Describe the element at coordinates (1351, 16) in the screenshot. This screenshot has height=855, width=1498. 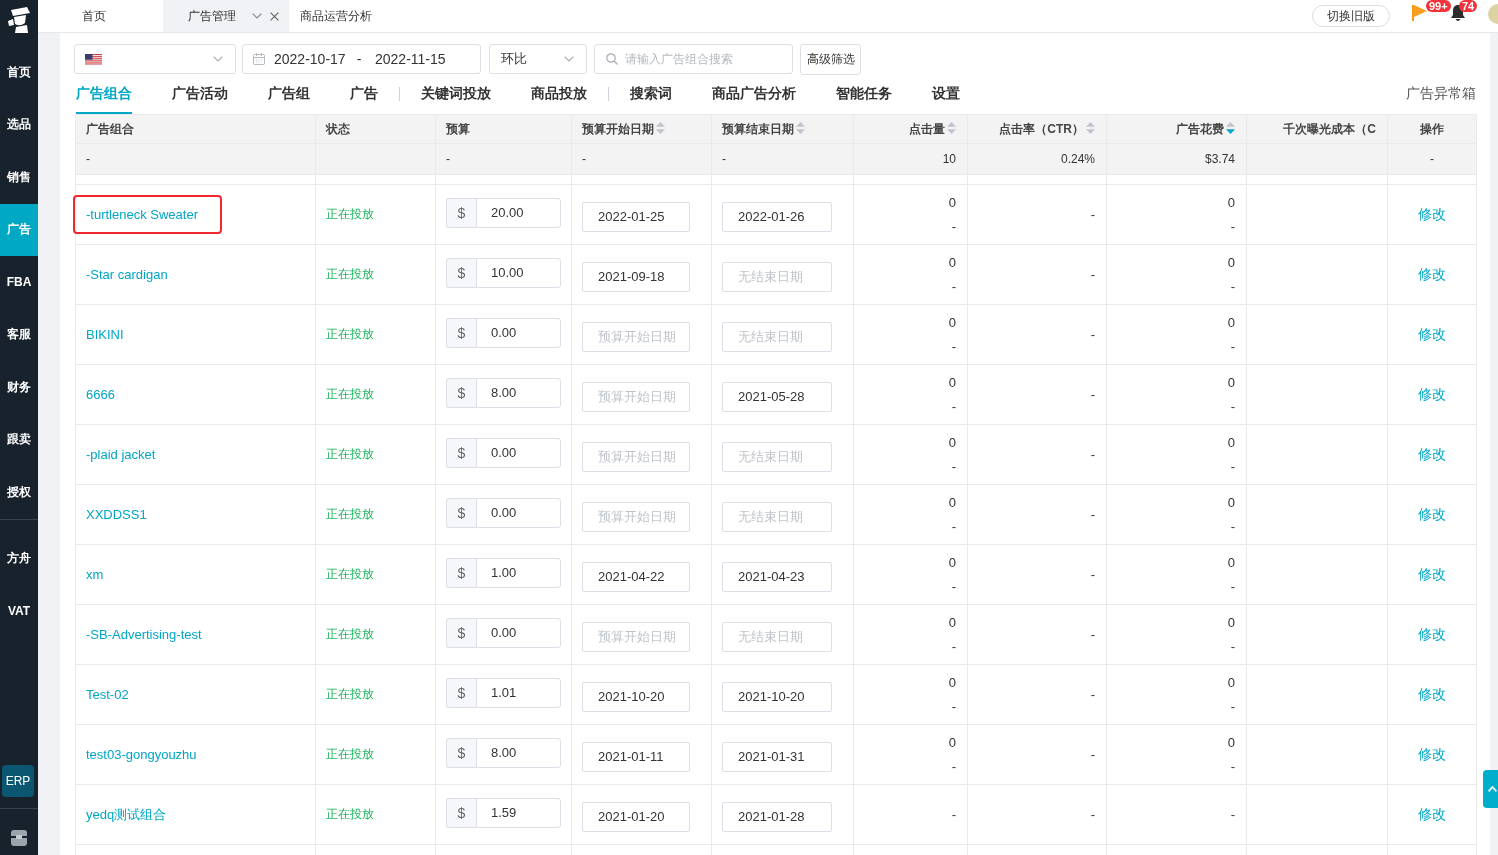
I see `switch-version-button: 切换旧版` at that location.